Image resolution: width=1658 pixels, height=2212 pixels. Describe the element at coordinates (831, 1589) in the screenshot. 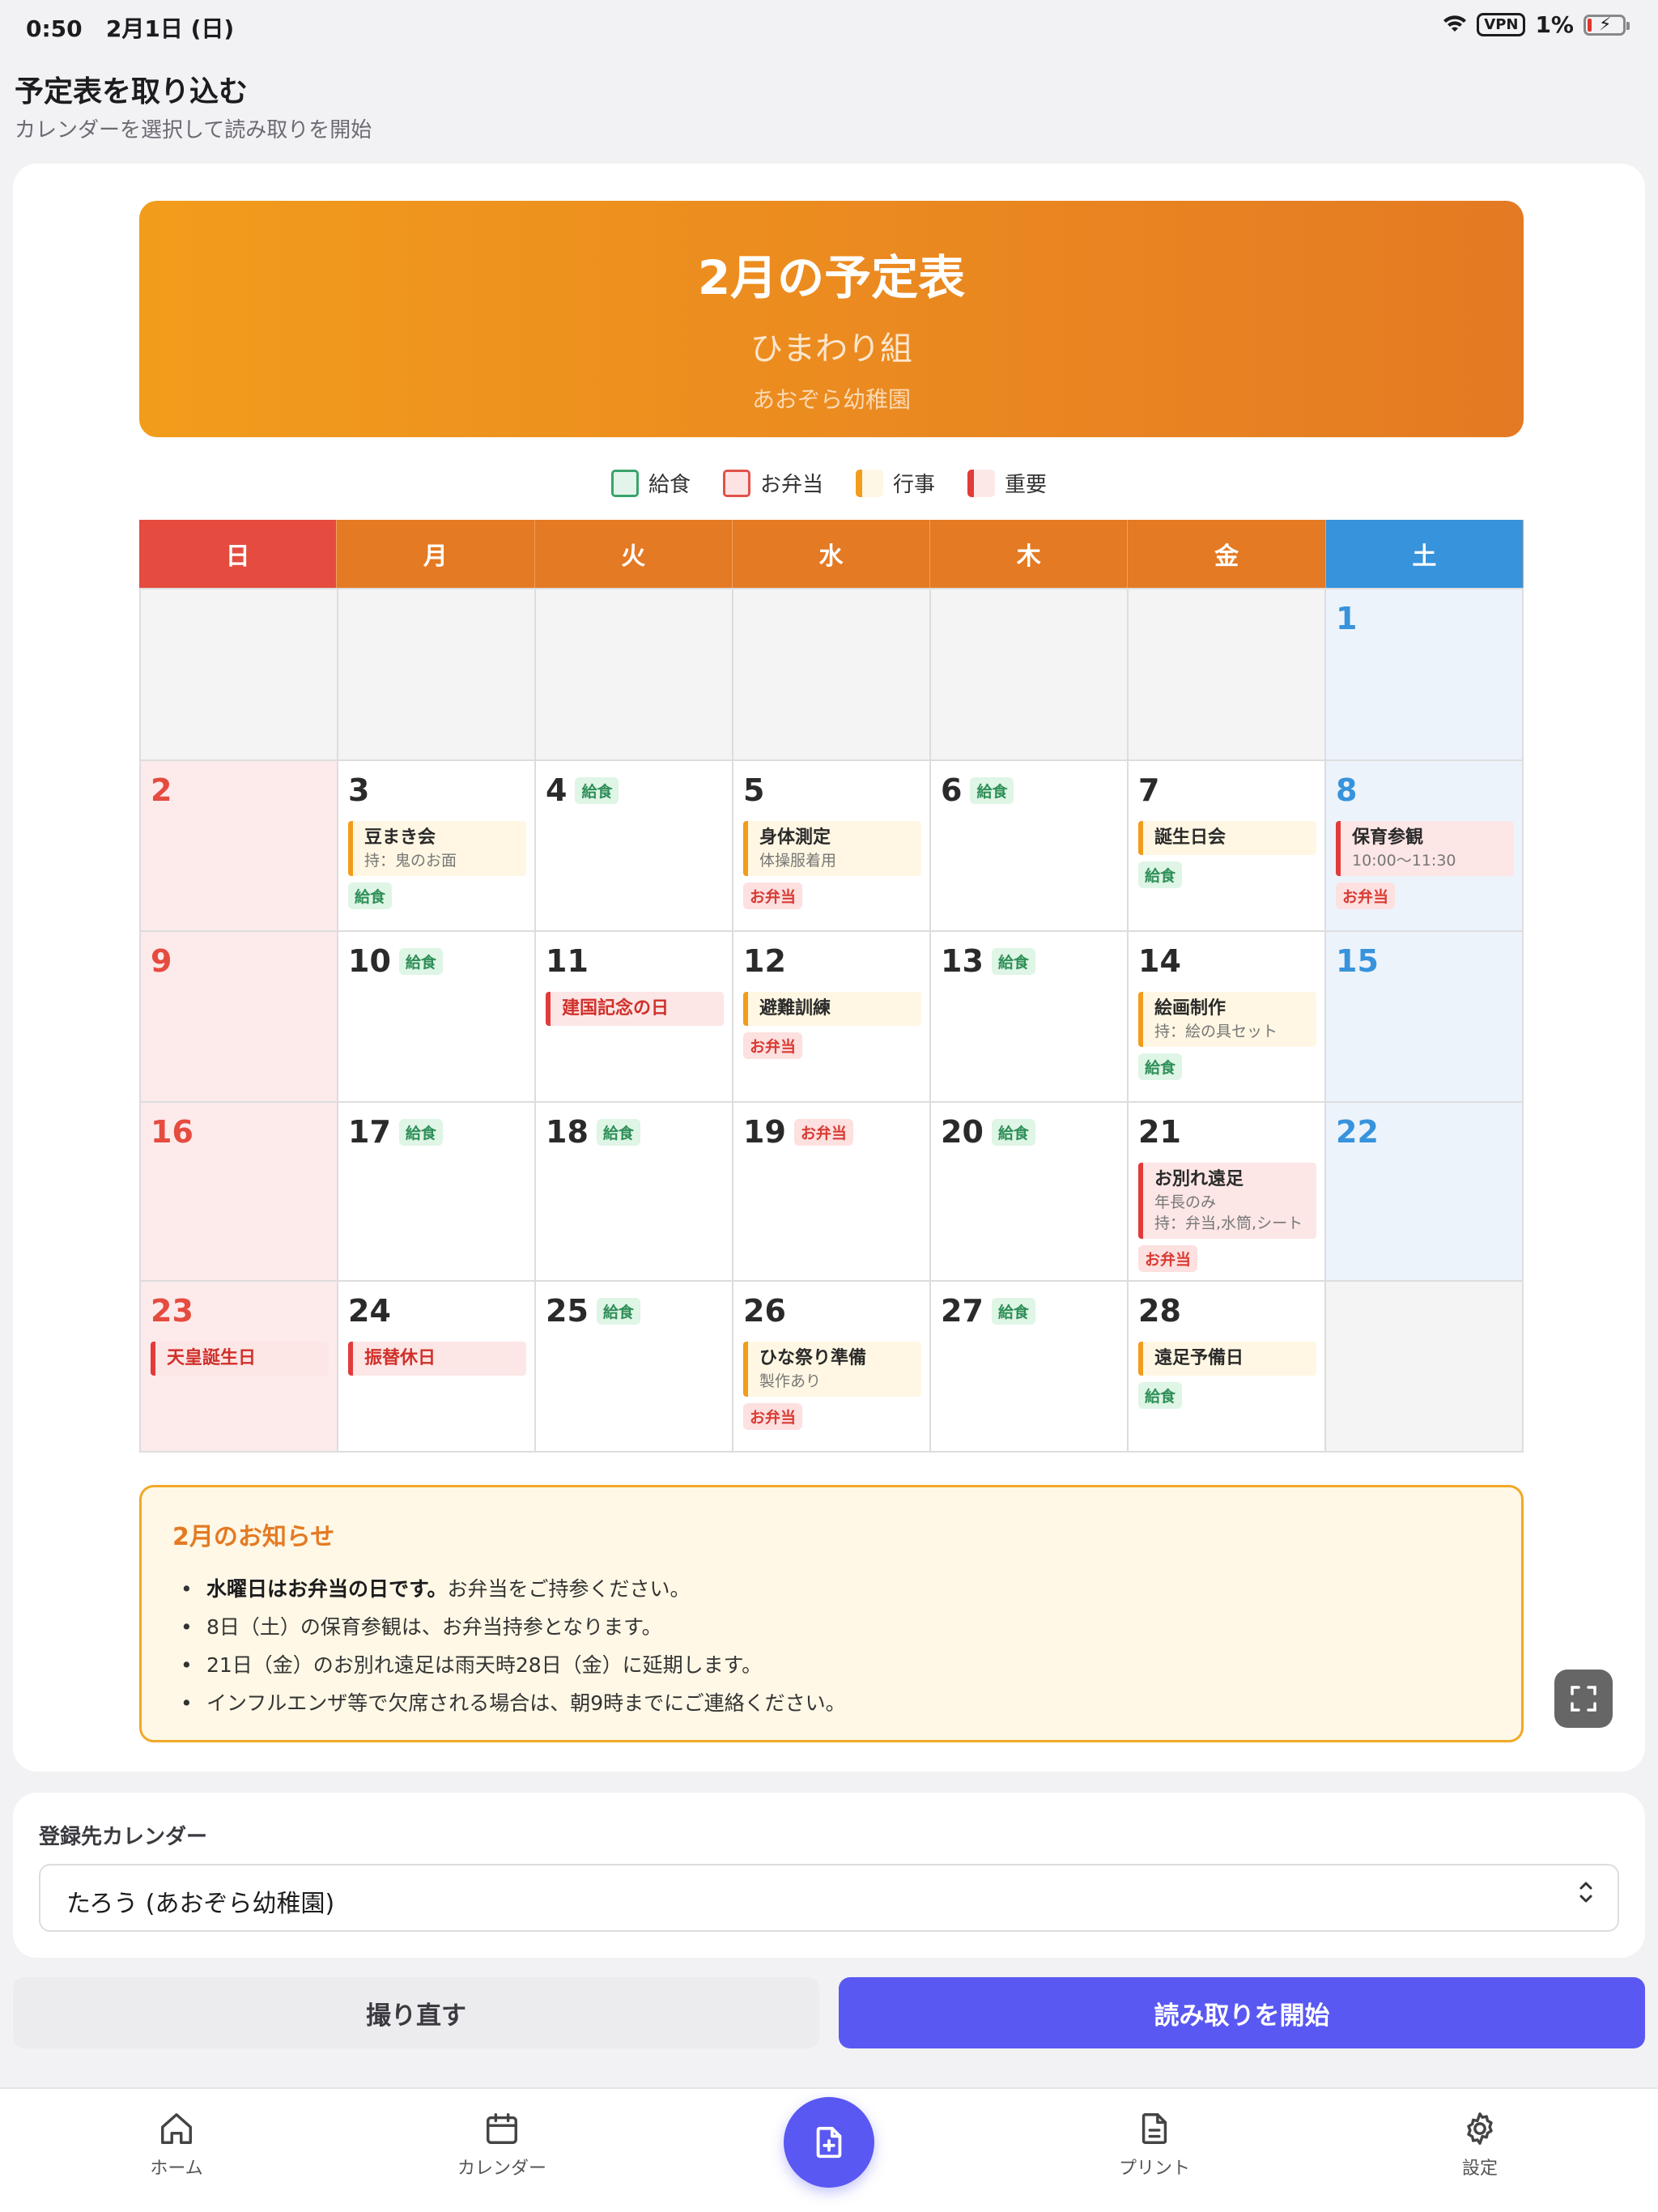

I see `notice-item: 水曜日はお弁当の日です。お弁当をご持参ください。` at that location.